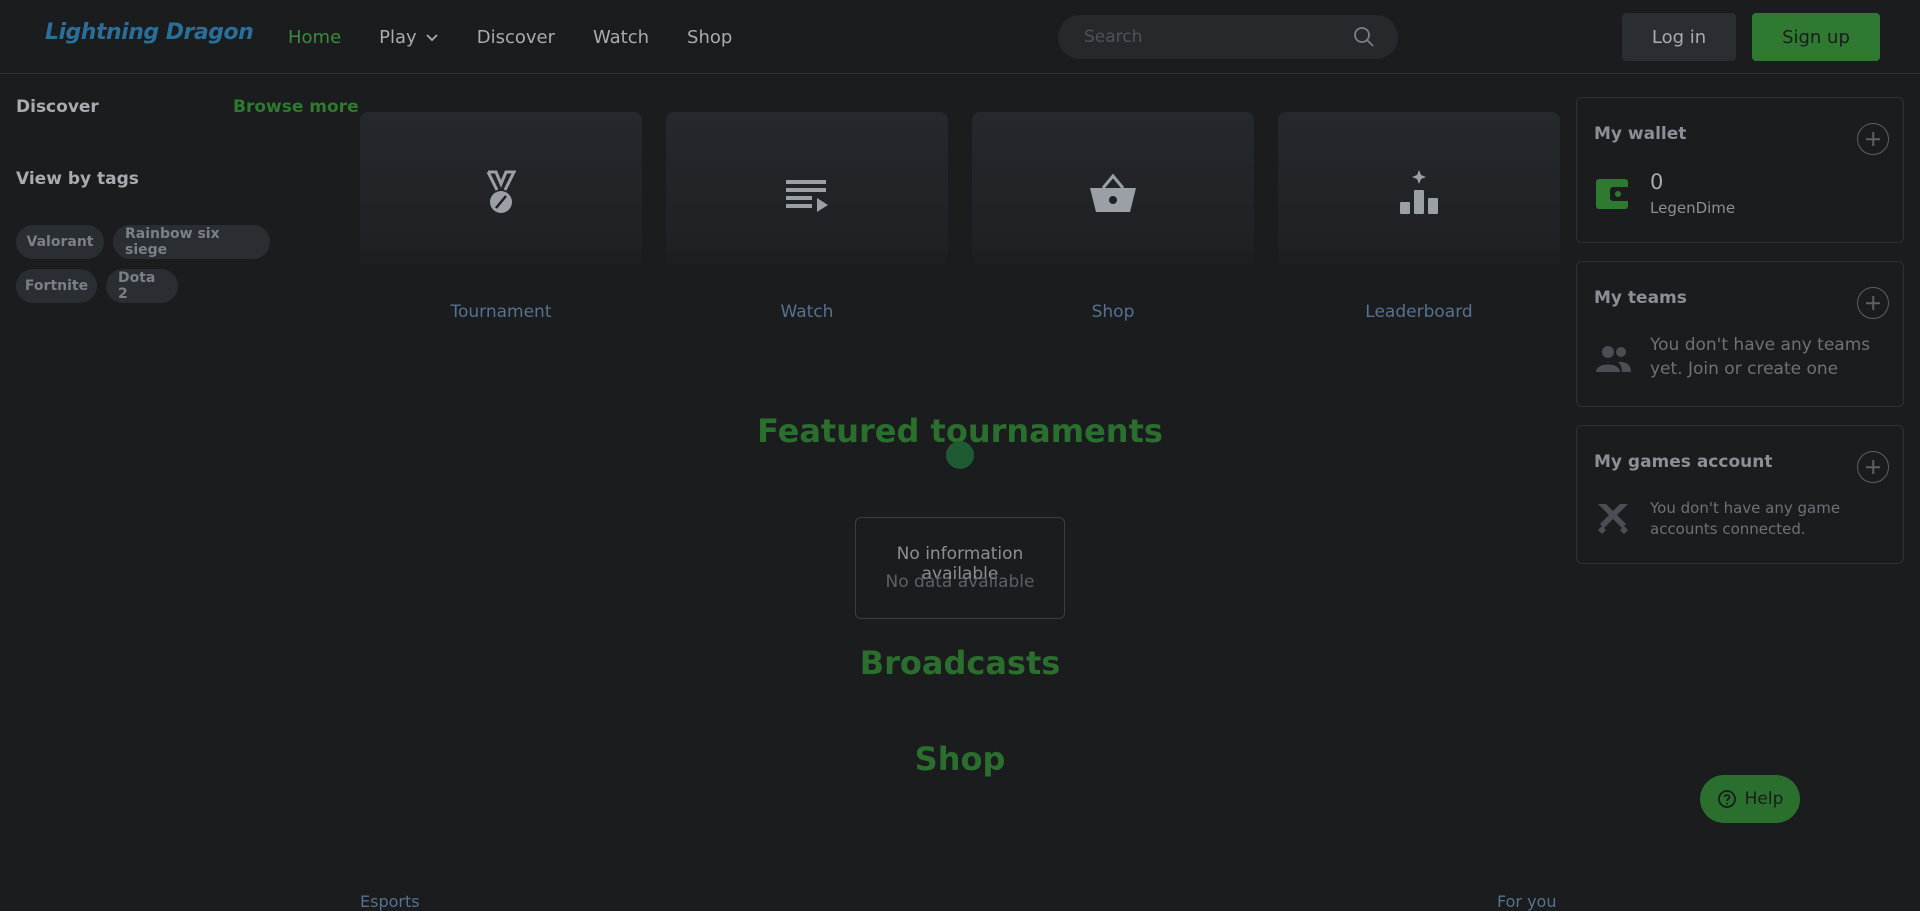  What do you see at coordinates (1726, 799) in the screenshot?
I see `question-circle-icon` at bounding box center [1726, 799].